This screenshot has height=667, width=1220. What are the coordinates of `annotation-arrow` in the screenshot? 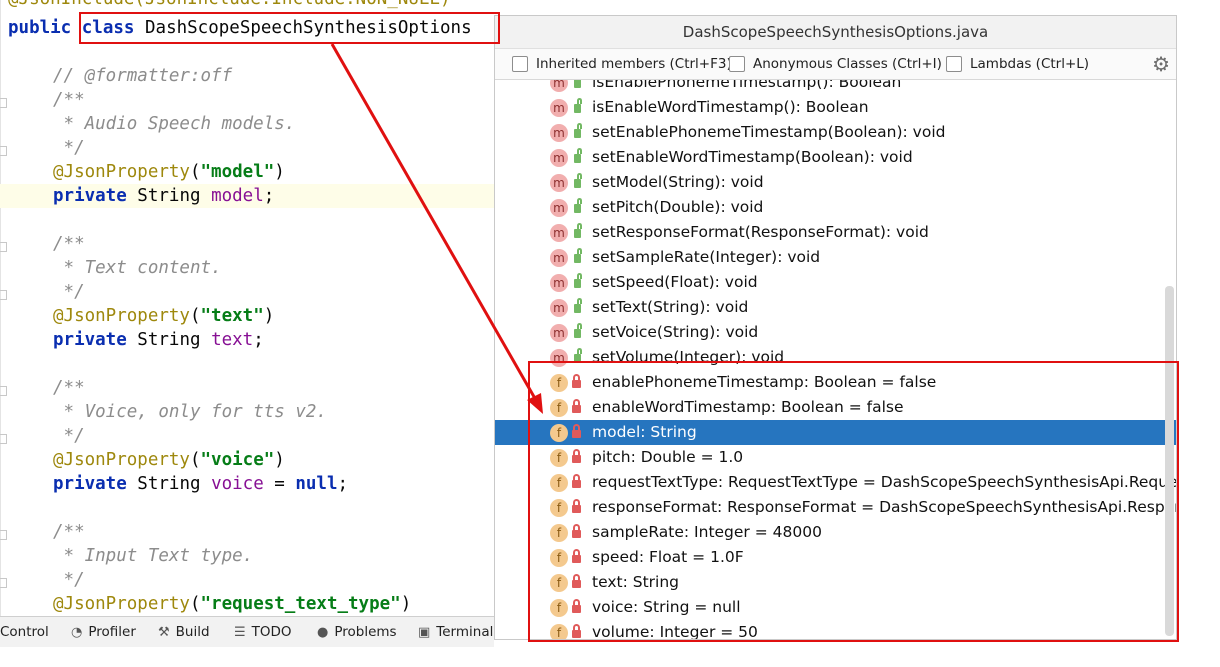 It's located at (436, 228).